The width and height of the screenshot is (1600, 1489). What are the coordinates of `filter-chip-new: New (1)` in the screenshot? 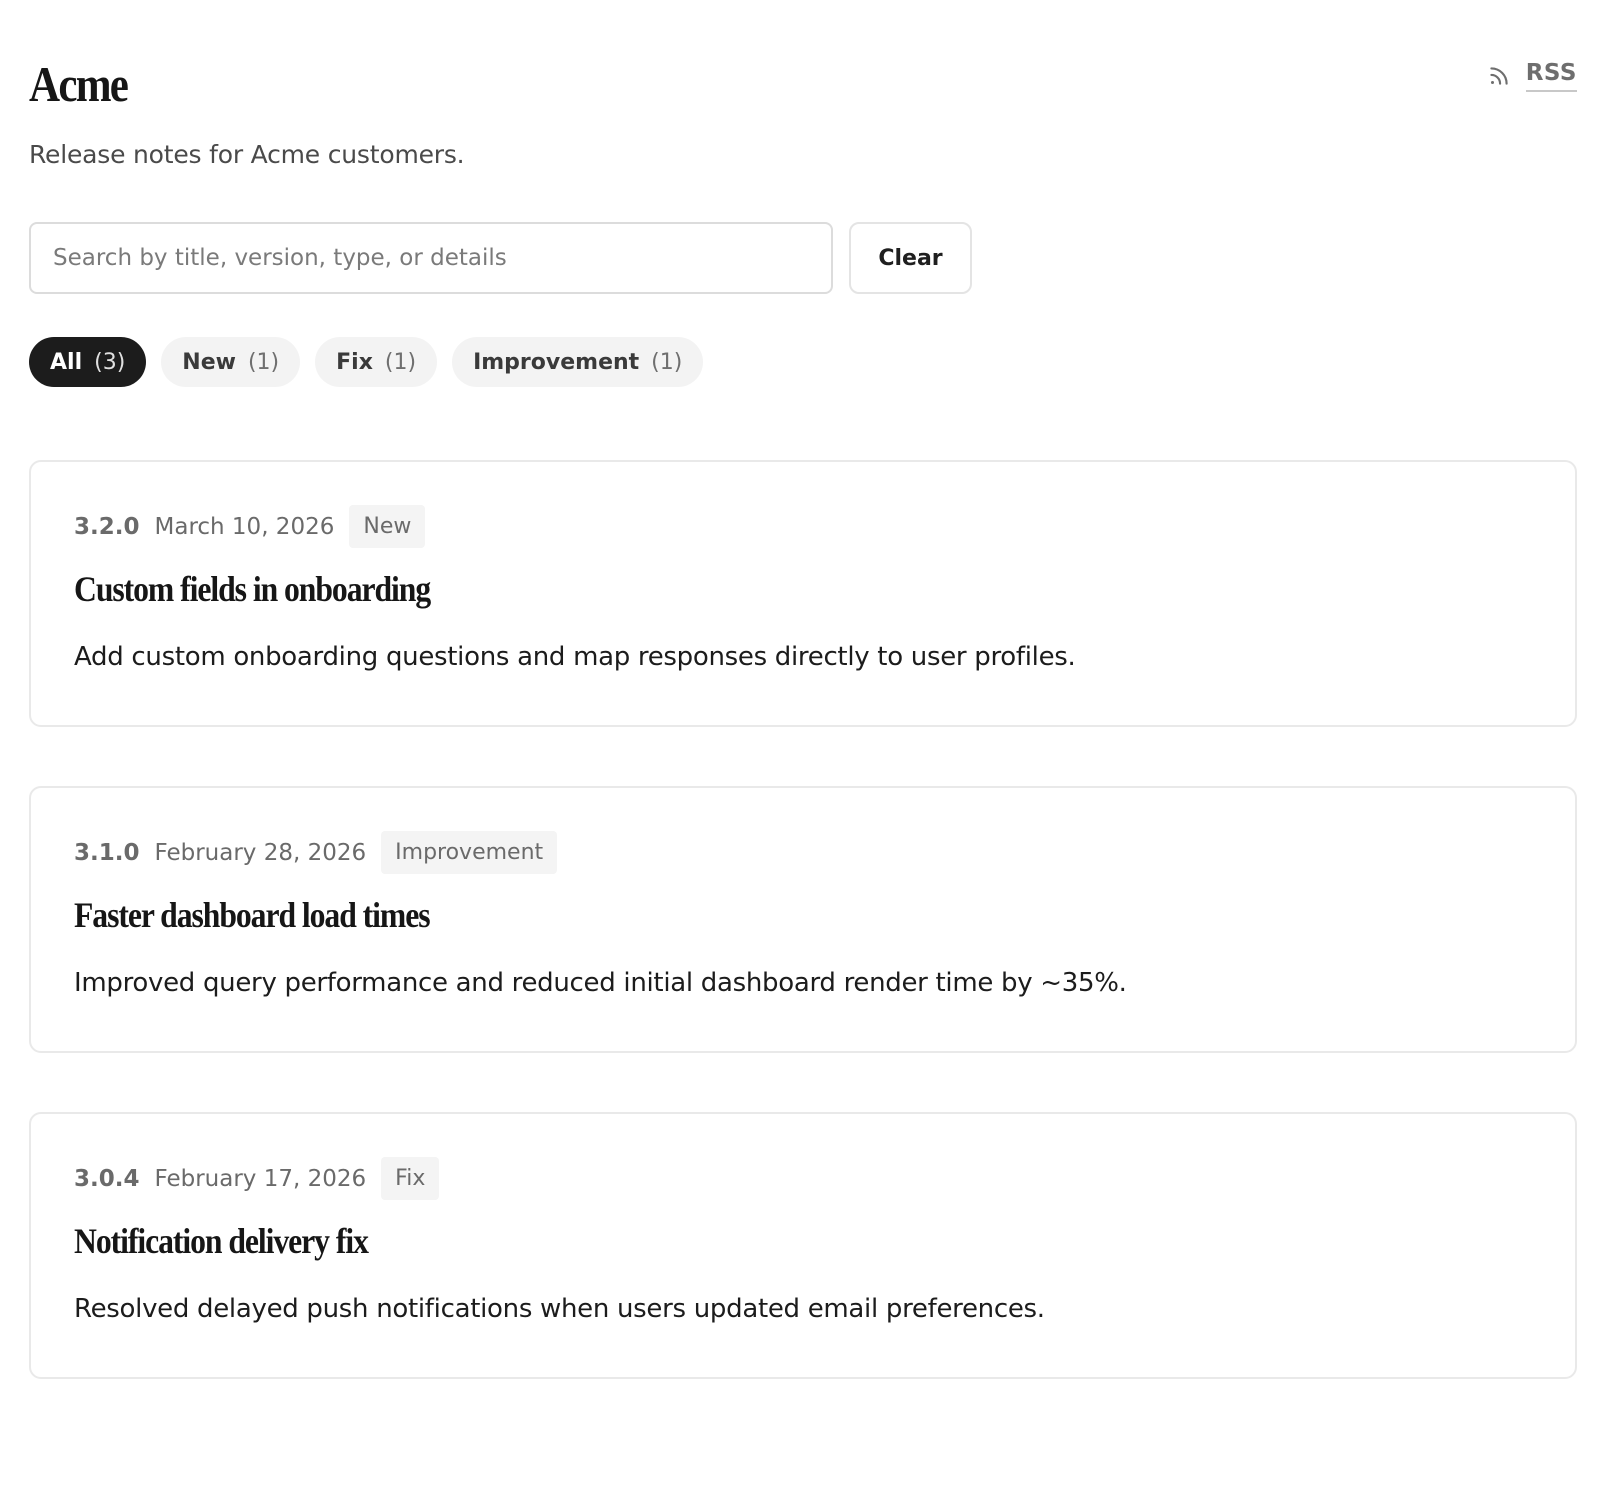 It's located at (231, 362).